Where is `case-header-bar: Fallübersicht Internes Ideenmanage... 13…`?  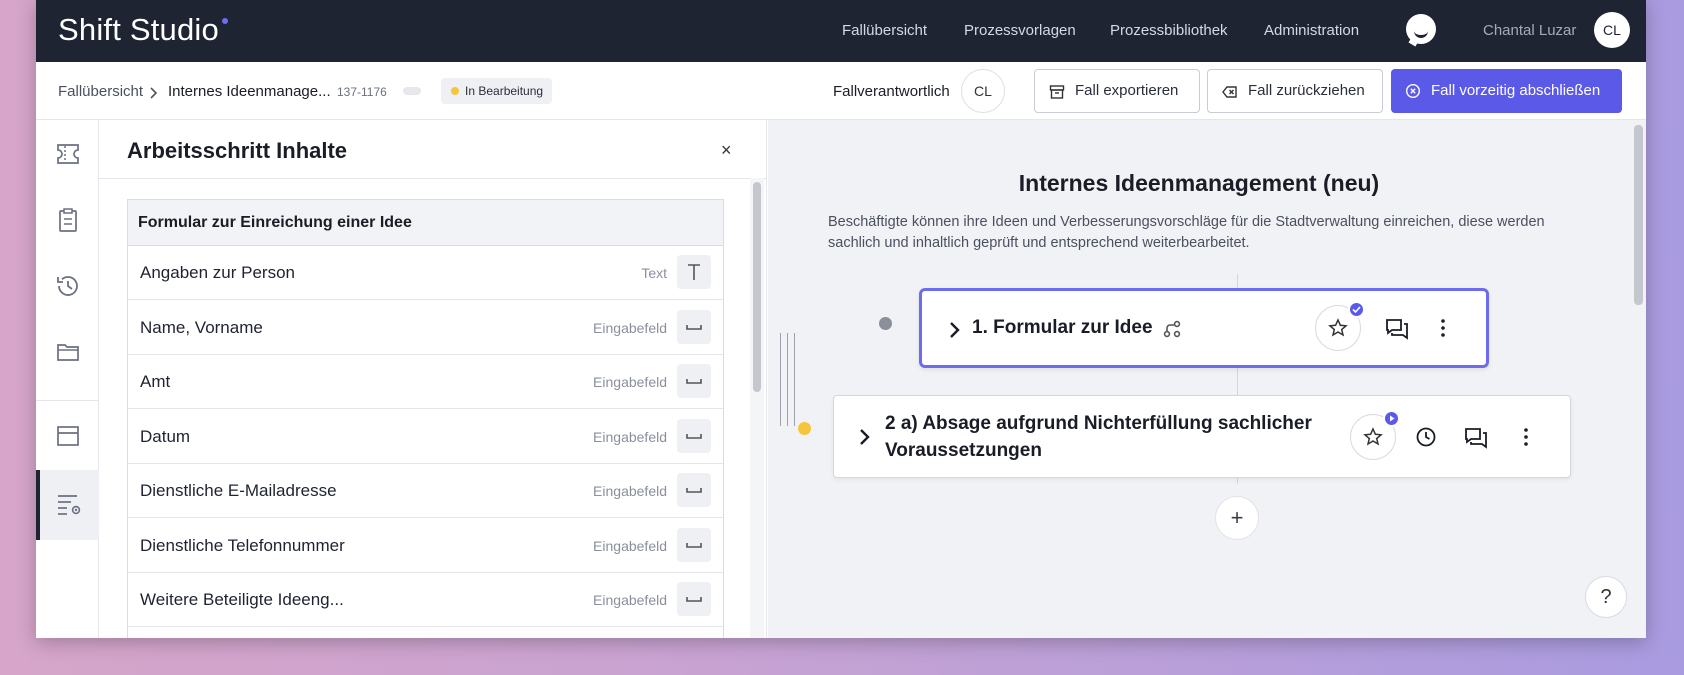 case-header-bar: Fallübersicht Internes Ideenmanage... 13… is located at coordinates (841, 91).